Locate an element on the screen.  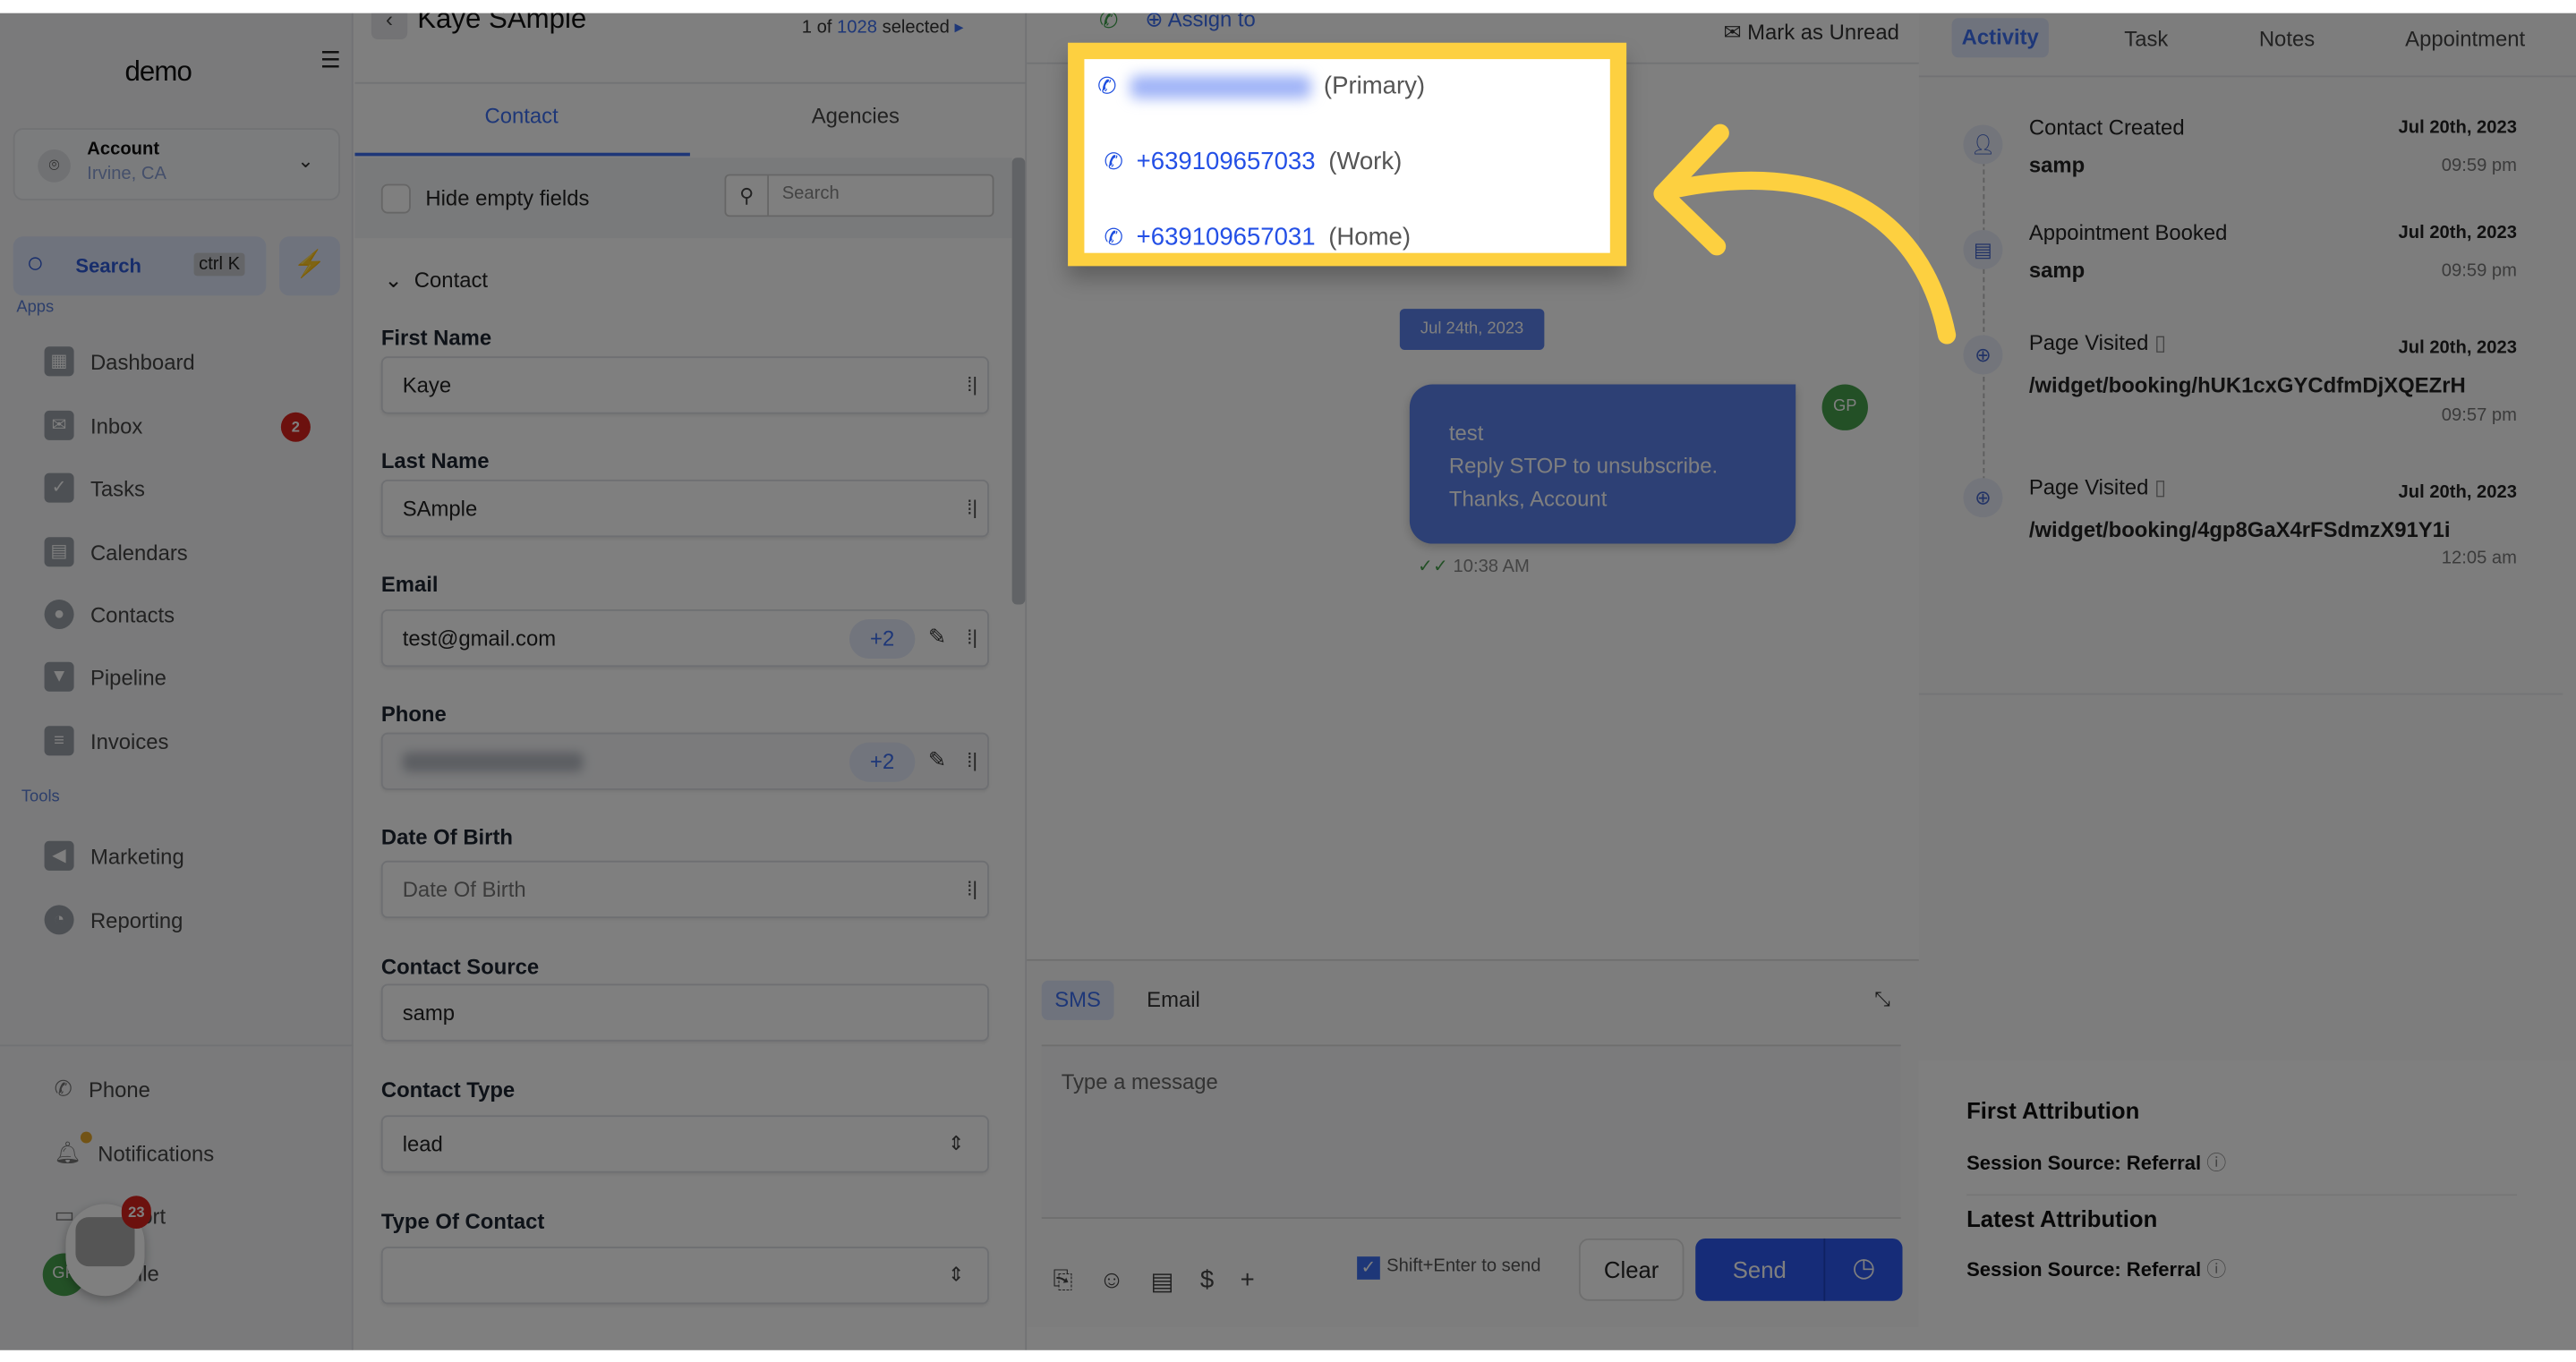
highlight-arrow is located at coordinates (1805, 234).